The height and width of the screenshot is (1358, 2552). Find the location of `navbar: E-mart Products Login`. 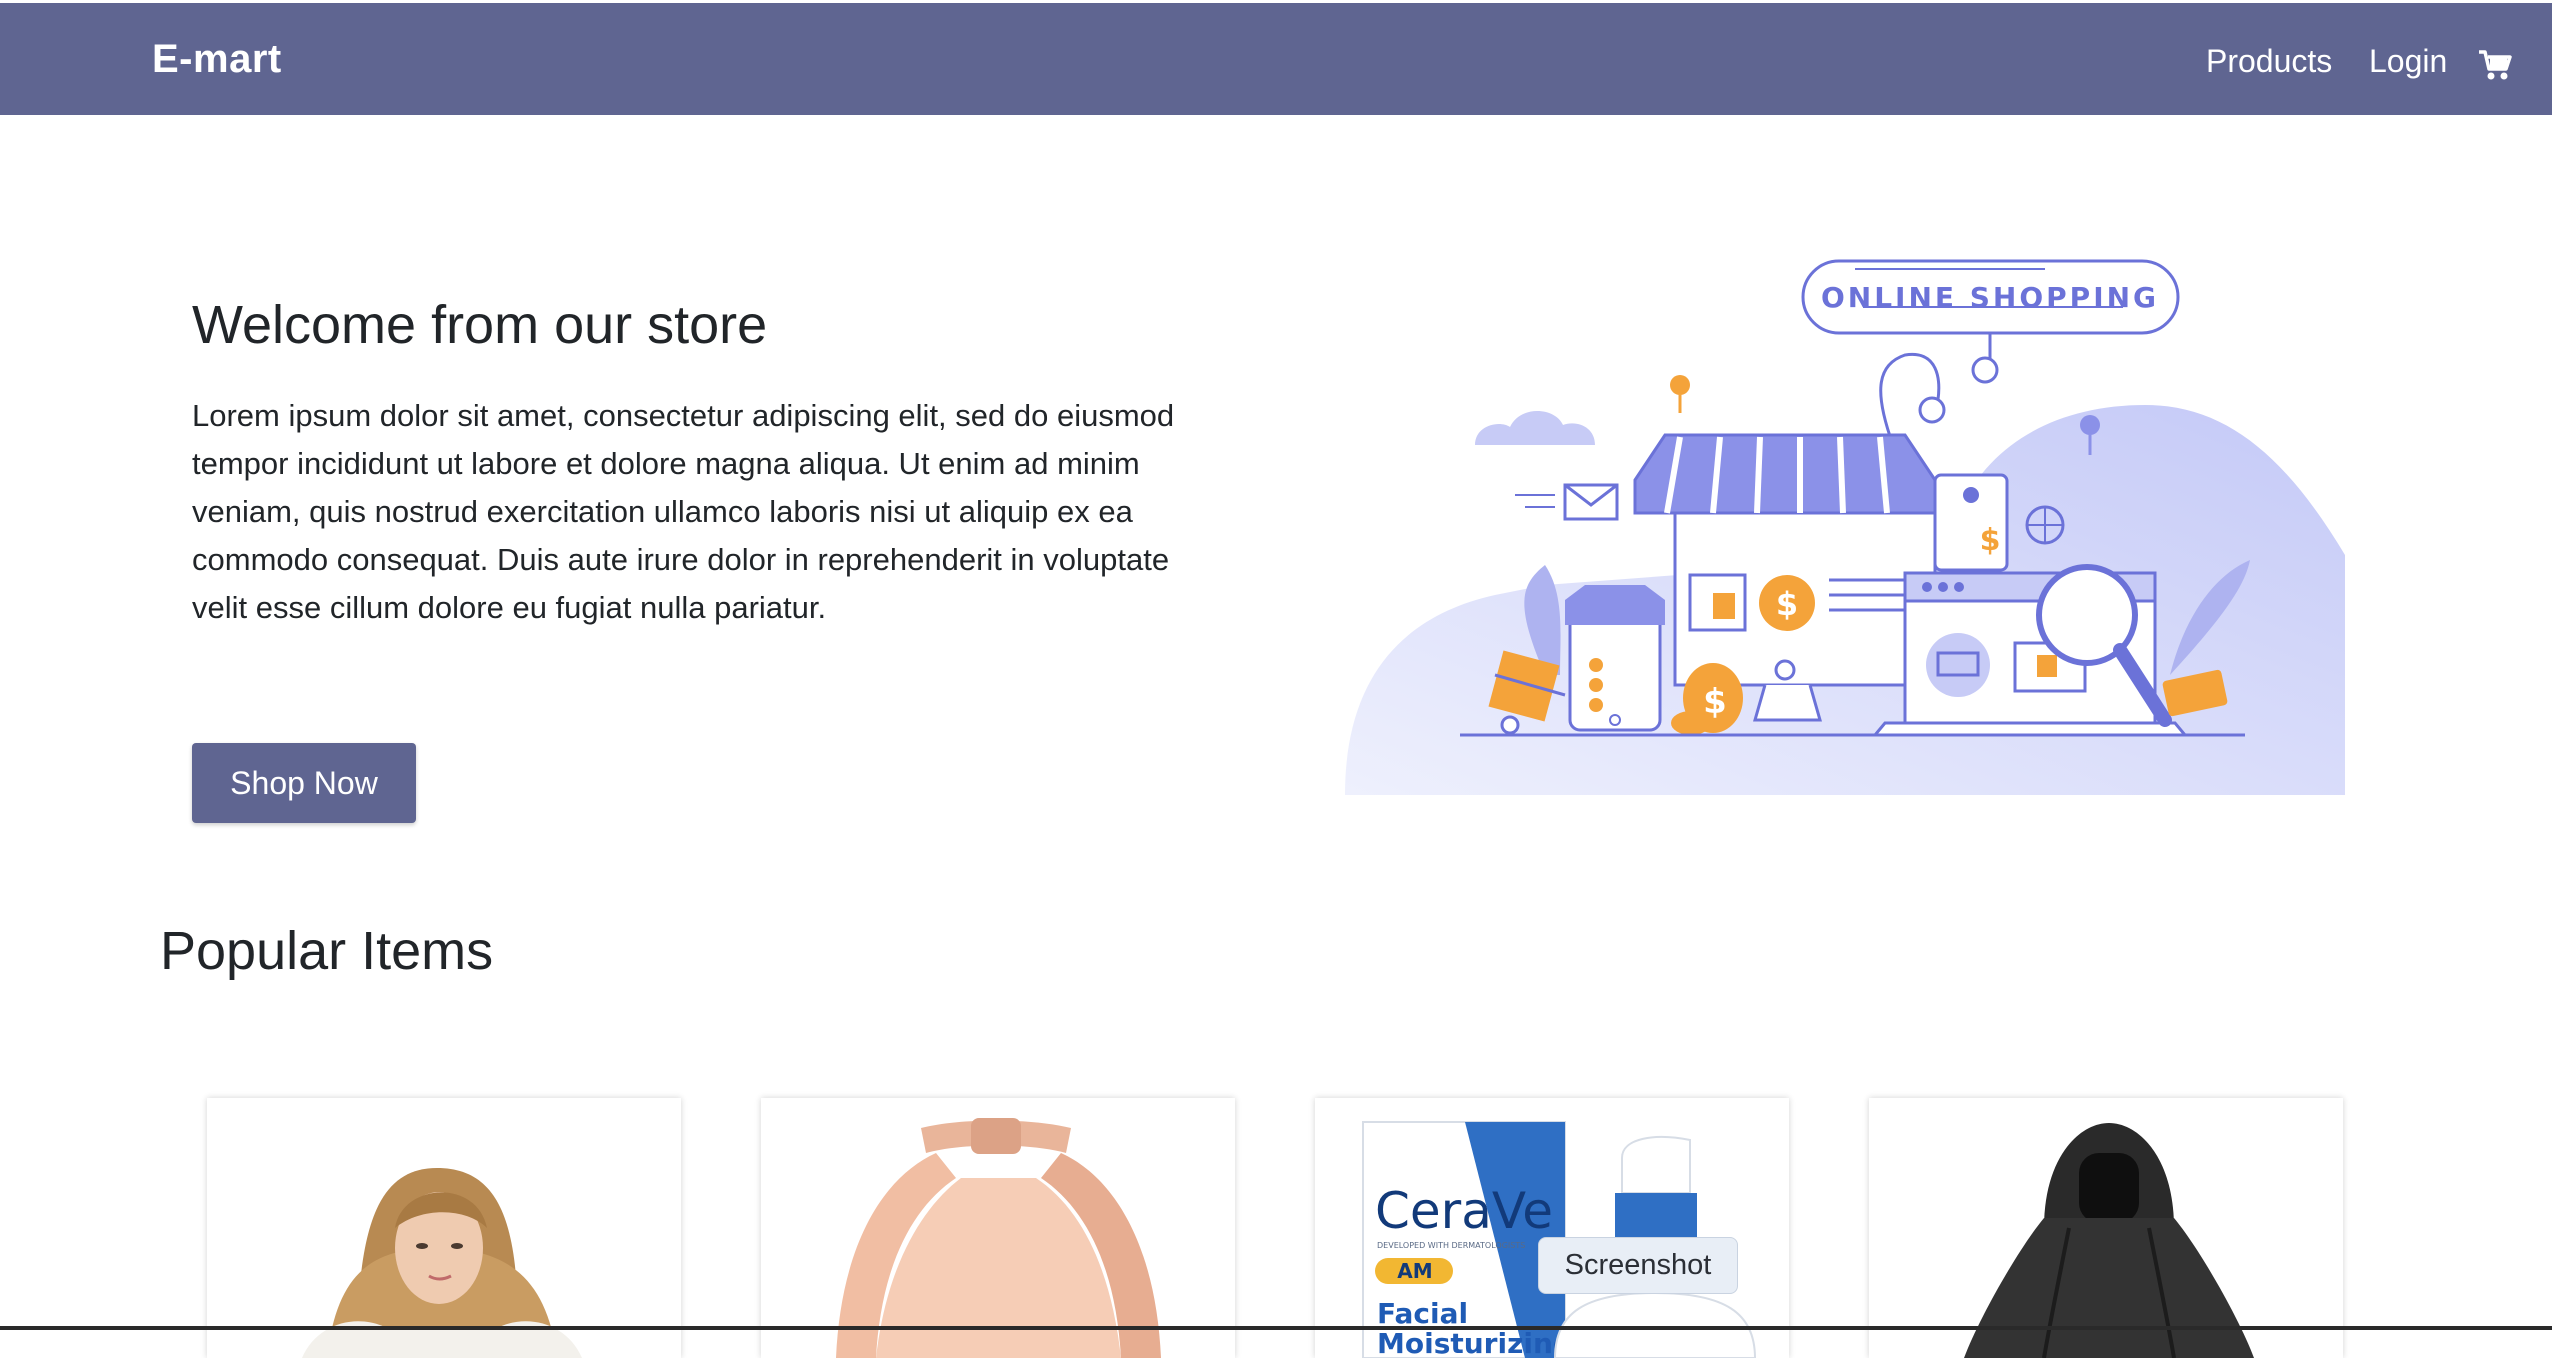

navbar: E-mart Products Login is located at coordinates (1276, 59).